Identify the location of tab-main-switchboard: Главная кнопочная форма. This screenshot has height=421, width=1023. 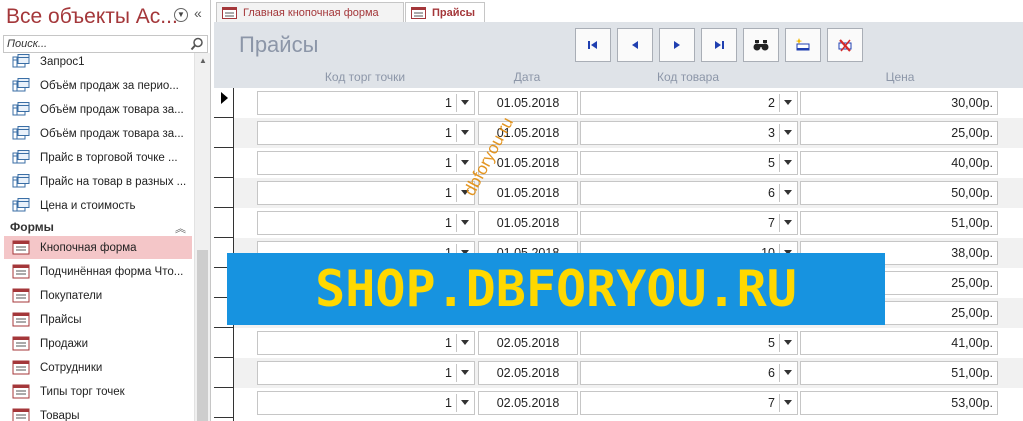
(310, 12).